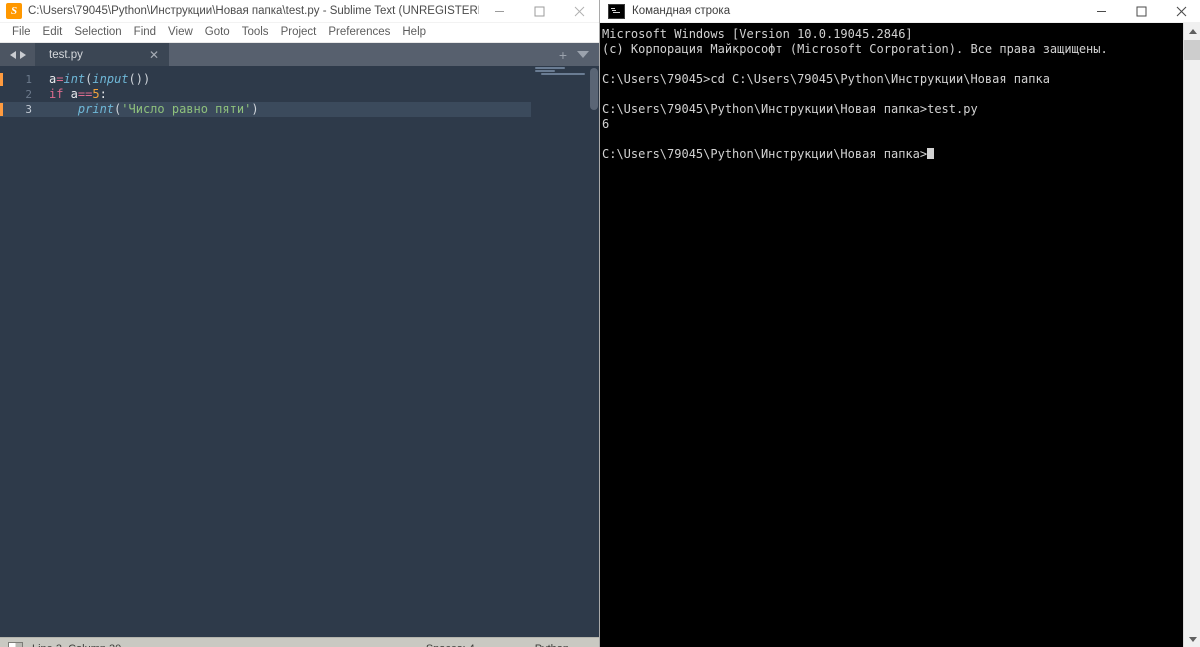 The height and width of the screenshot is (647, 1200). Describe the element at coordinates (76, 645) in the screenshot. I see `cursor-position-status: Line 3, Column 30` at that location.